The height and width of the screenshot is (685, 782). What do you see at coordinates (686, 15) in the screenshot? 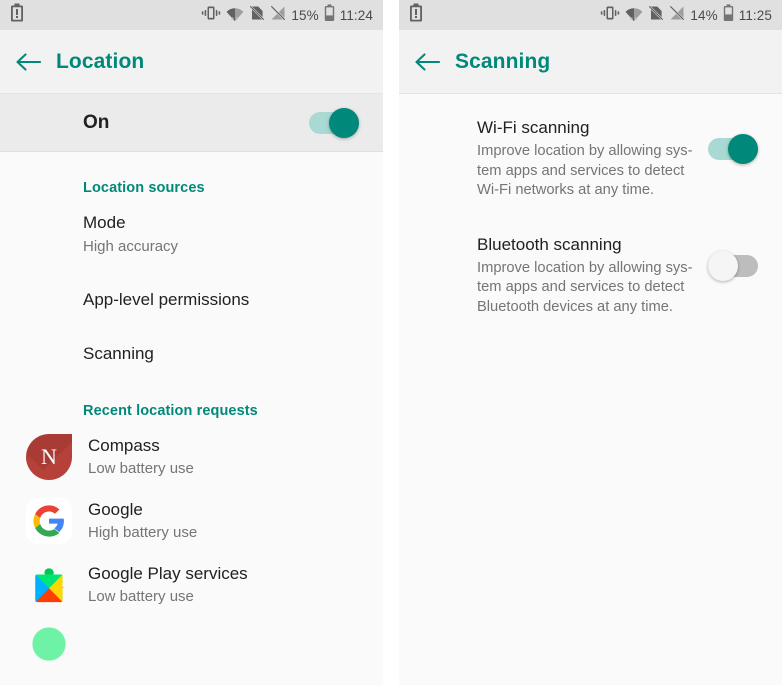
I see `status-bar-right-icons: 14% 11:25` at bounding box center [686, 15].